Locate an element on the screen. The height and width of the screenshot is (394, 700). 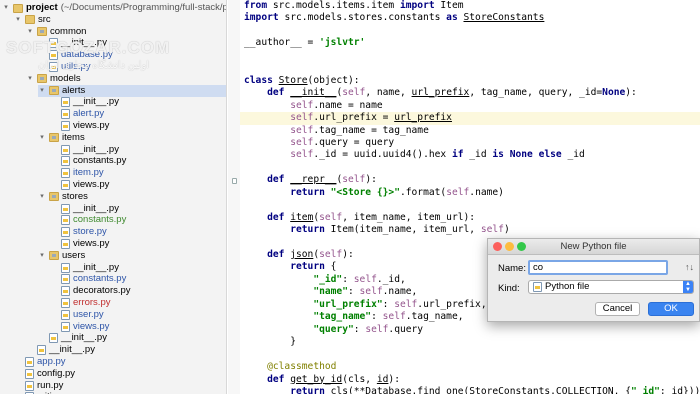
code-line: self.query = query is located at coordinates (319, 143).